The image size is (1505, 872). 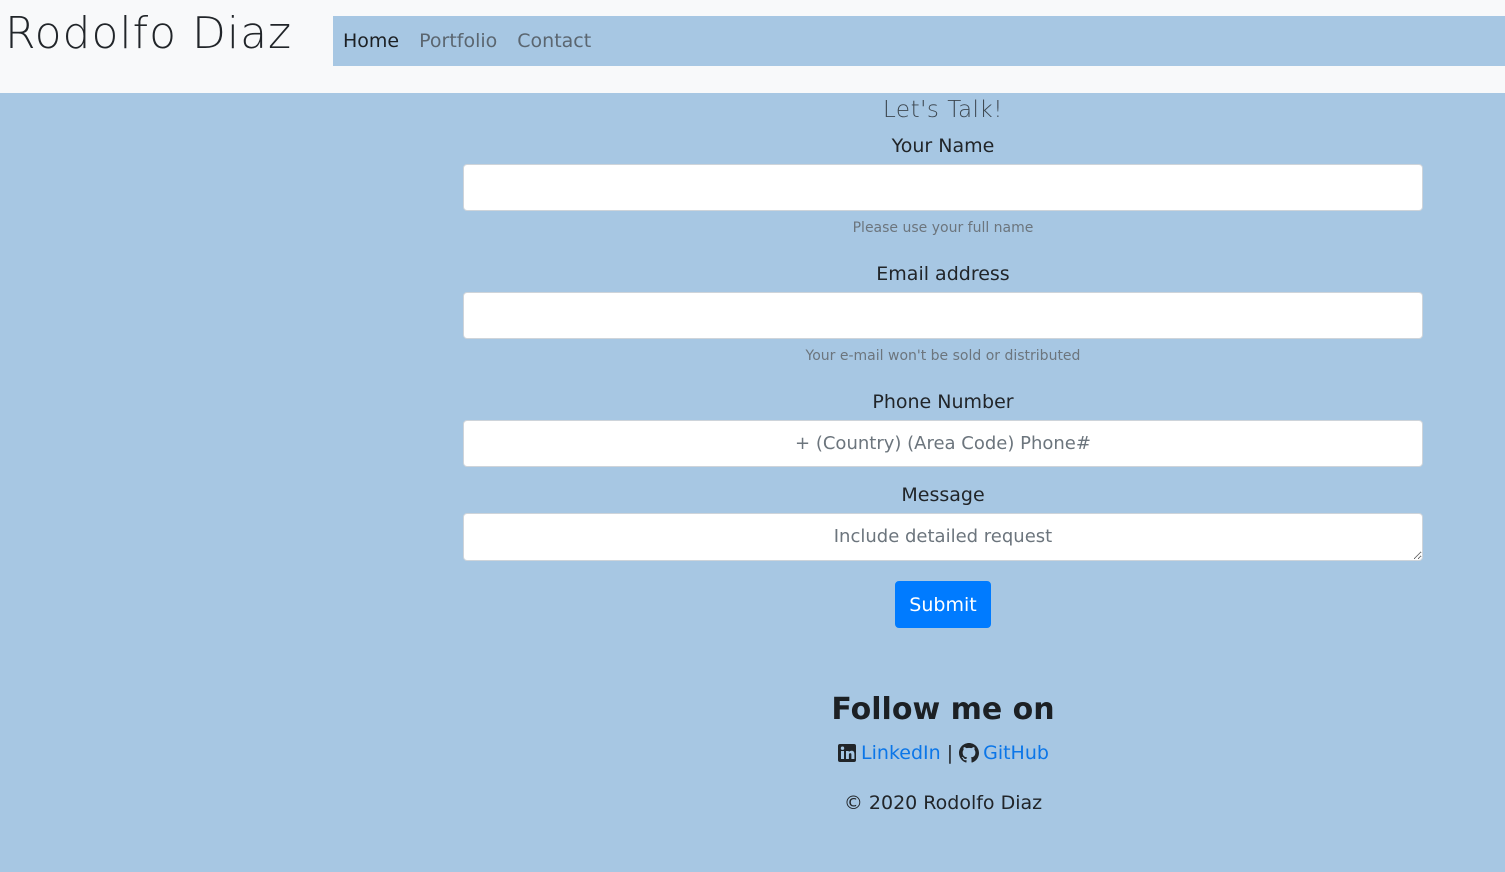 What do you see at coordinates (943, 604) in the screenshot?
I see `submit-button: Submit` at bounding box center [943, 604].